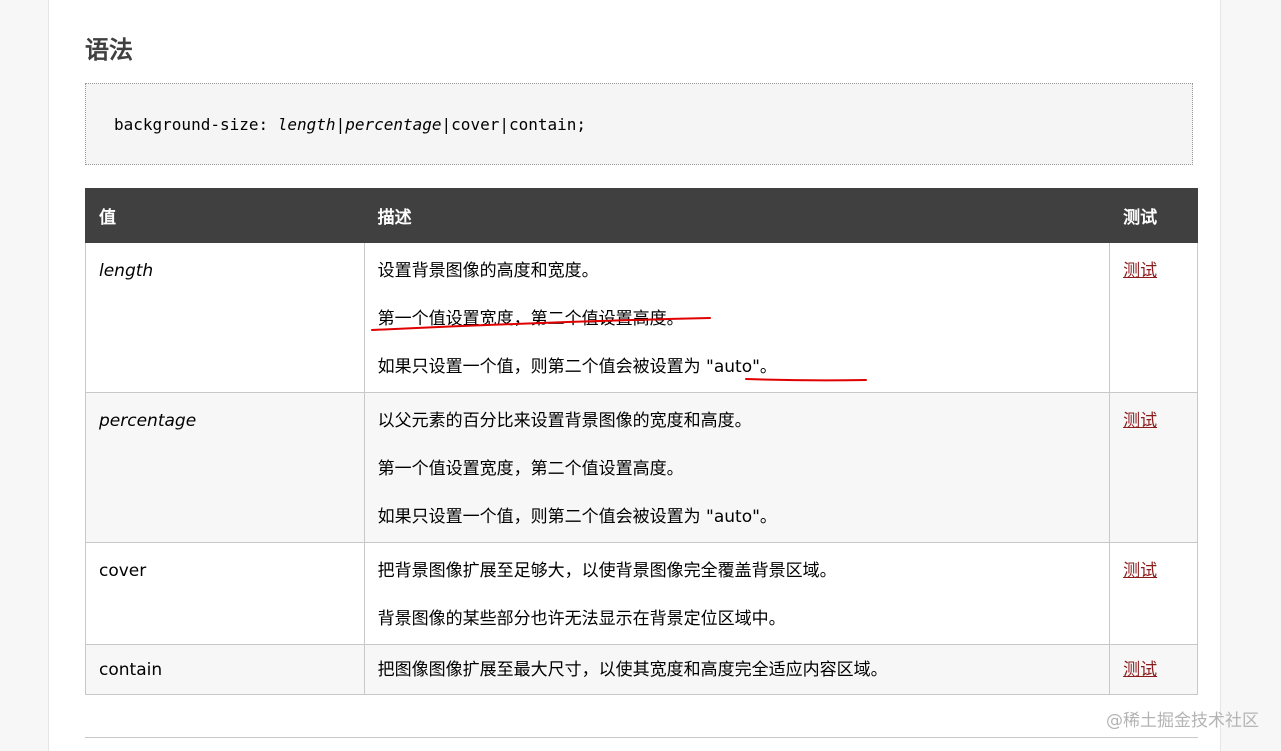  I want to click on description-line: 把图像图像扩展至最大尺寸，以使其宽度和高度完全适应内容区域。, so click(632, 670).